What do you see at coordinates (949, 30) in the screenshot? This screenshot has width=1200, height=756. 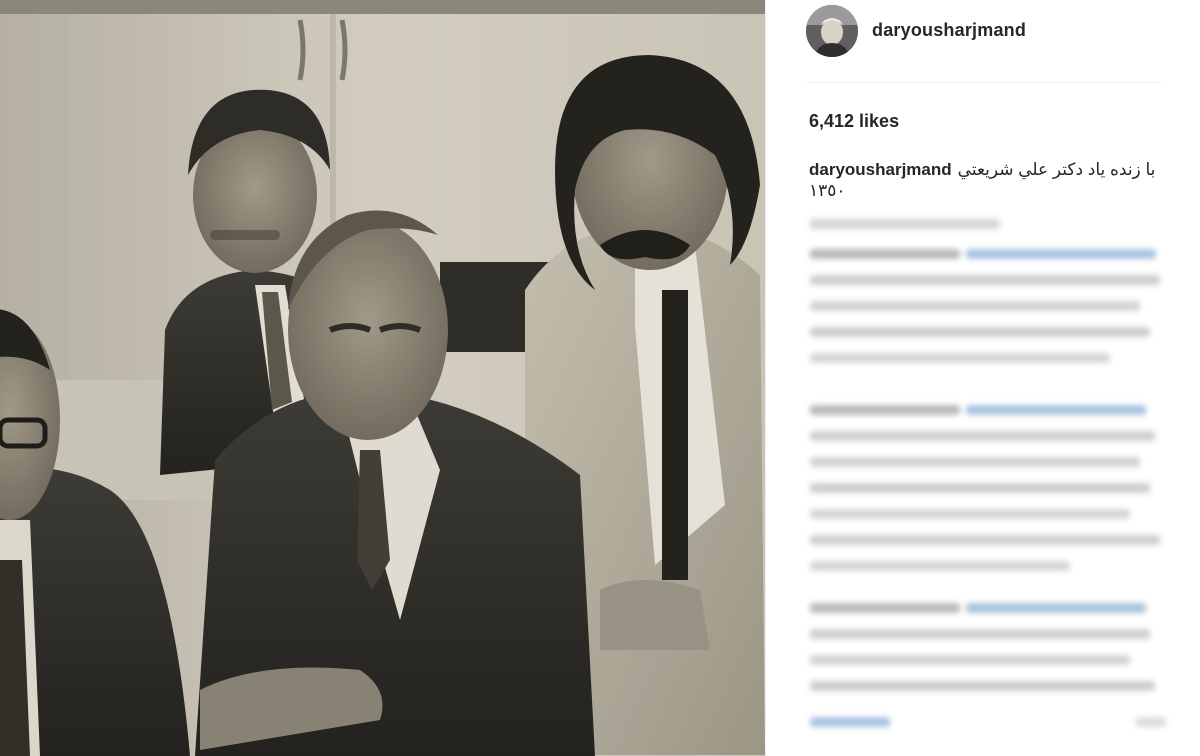 I see `post-username: daryousharjmand` at bounding box center [949, 30].